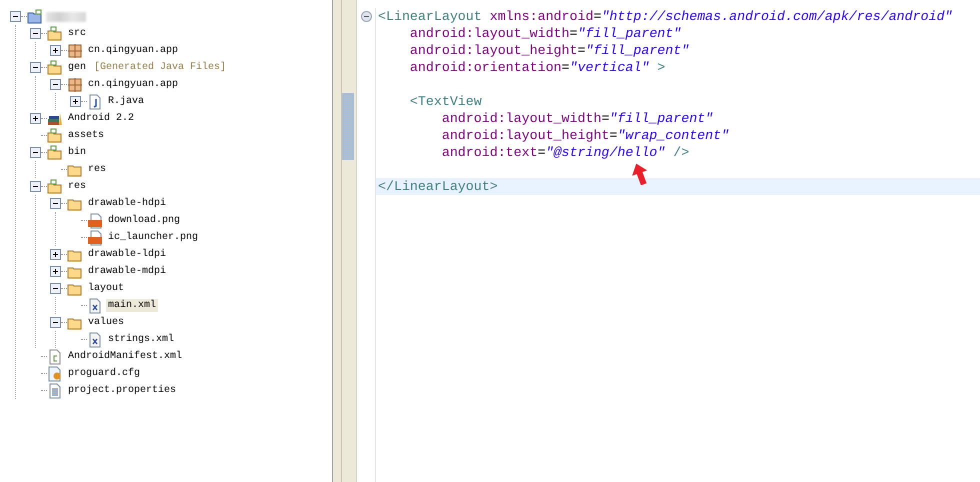  What do you see at coordinates (132, 305) in the screenshot?
I see `tree-item: main.xml` at bounding box center [132, 305].